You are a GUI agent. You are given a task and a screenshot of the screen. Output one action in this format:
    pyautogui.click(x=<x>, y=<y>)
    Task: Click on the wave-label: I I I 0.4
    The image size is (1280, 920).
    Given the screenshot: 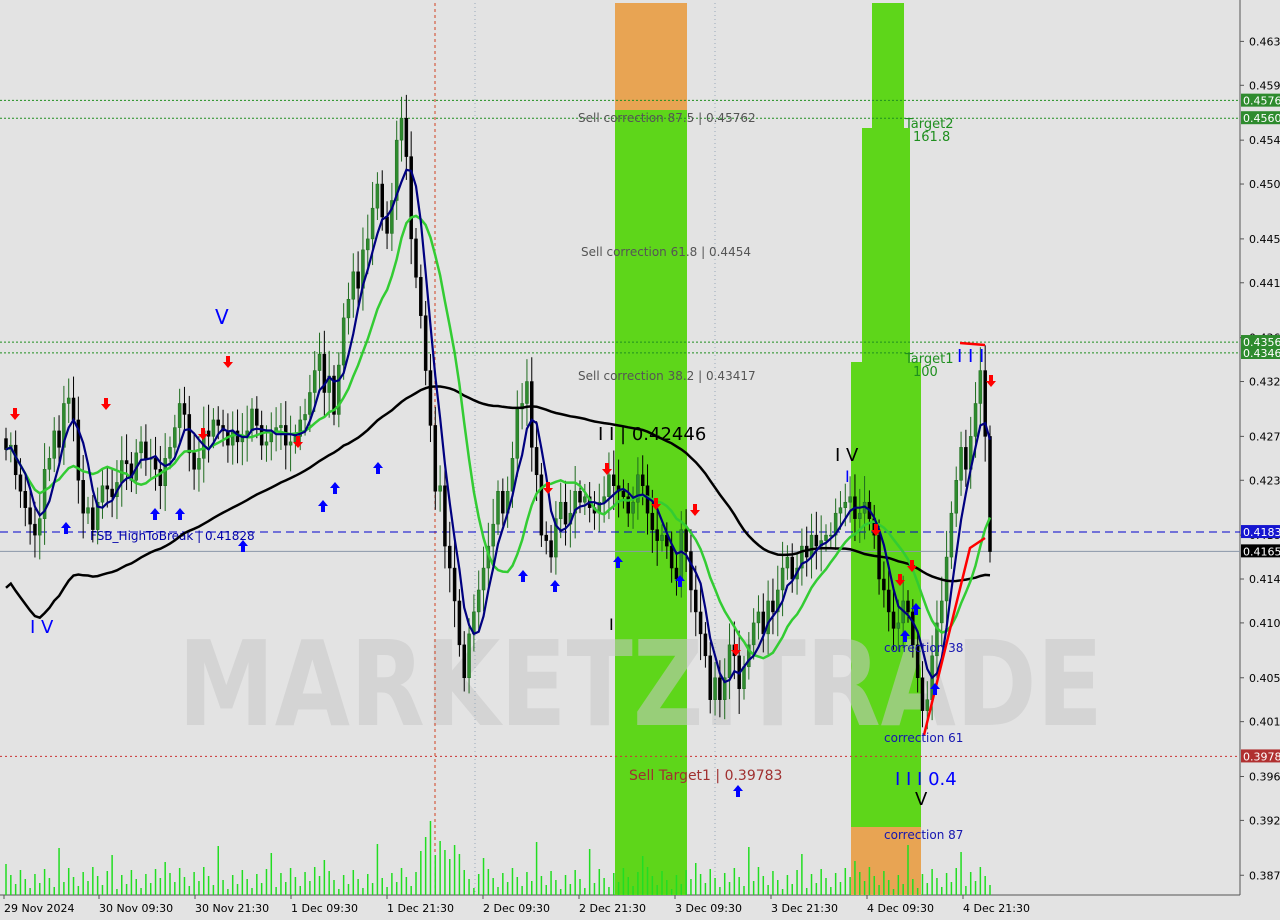 What is the action you would take?
    pyautogui.click(x=926, y=779)
    